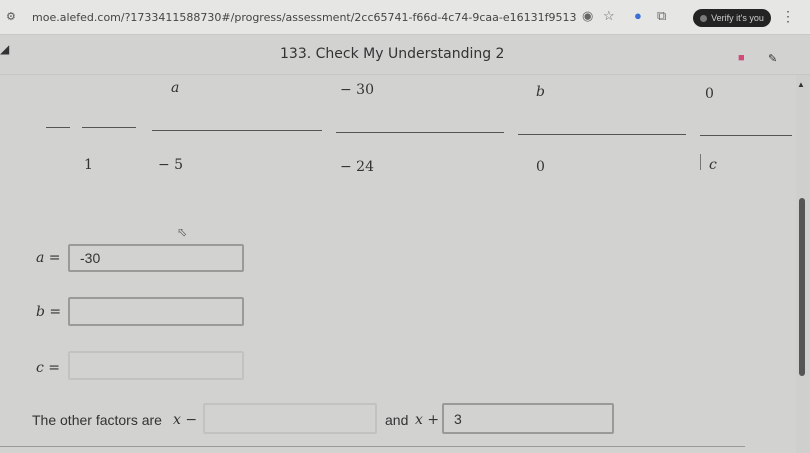  I want to click on factor2-input: 3, so click(528, 418).